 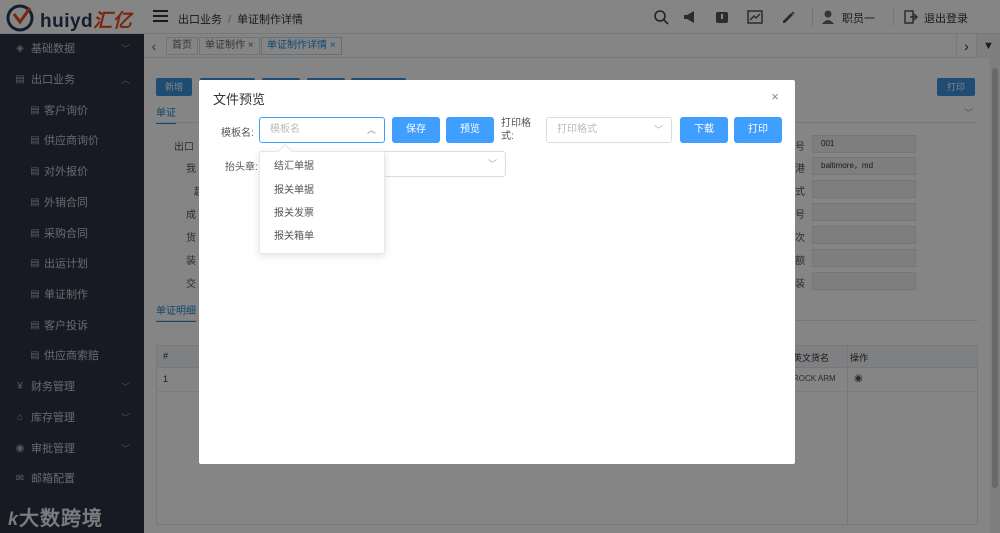 I want to click on save-button: 保存, so click(x=416, y=130).